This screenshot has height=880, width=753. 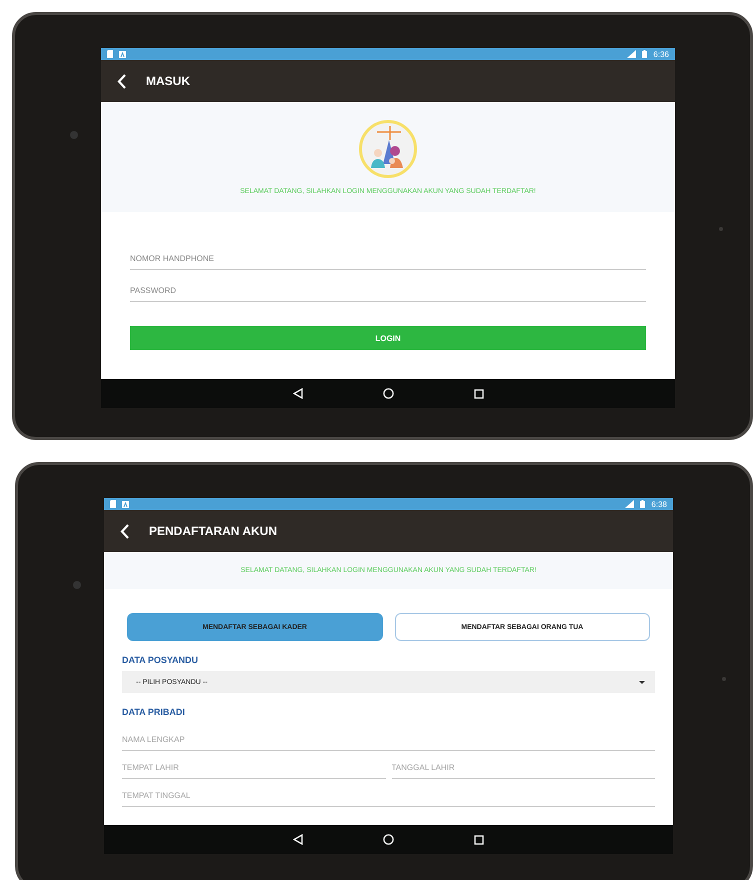 What do you see at coordinates (168, 81) in the screenshot?
I see `screen-title: MASUK` at bounding box center [168, 81].